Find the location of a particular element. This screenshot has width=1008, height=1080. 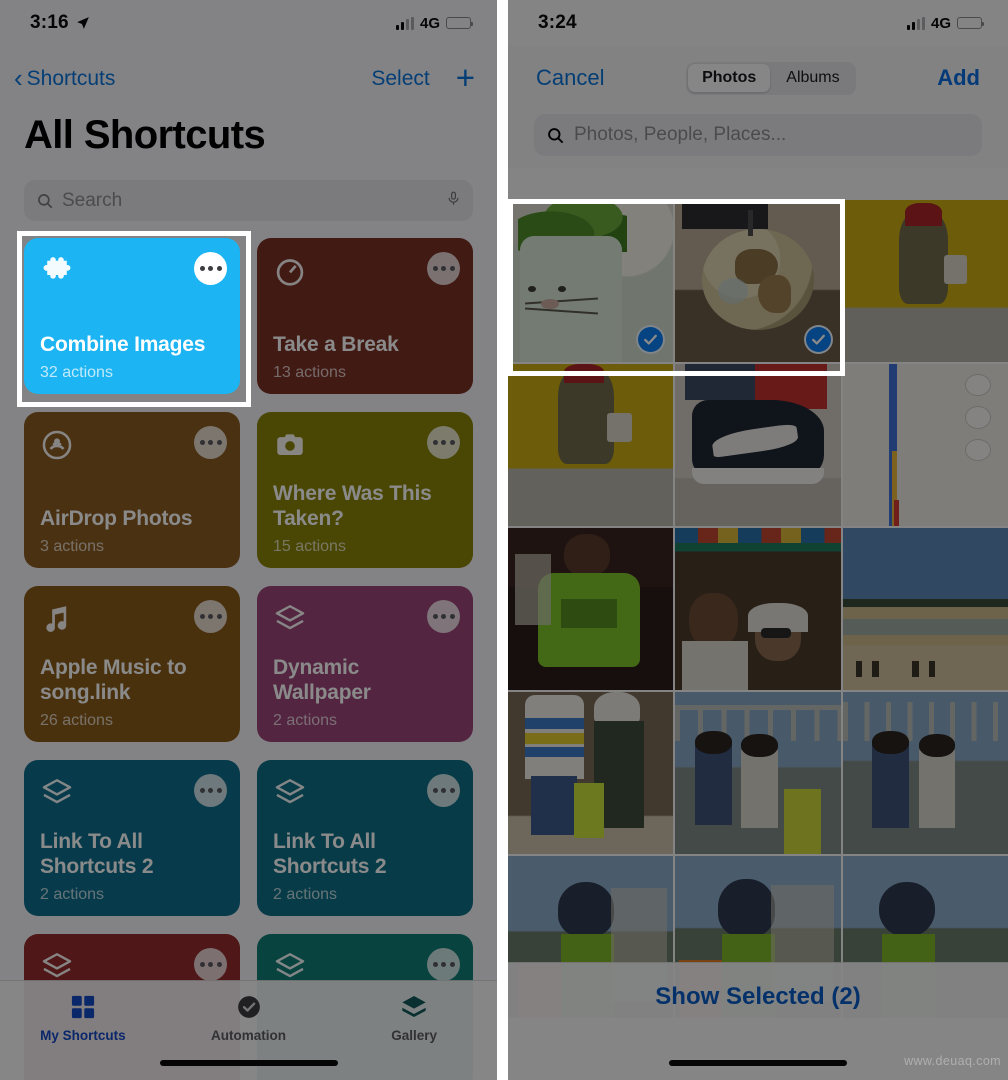

segment-photos: Photos is located at coordinates (729, 78).